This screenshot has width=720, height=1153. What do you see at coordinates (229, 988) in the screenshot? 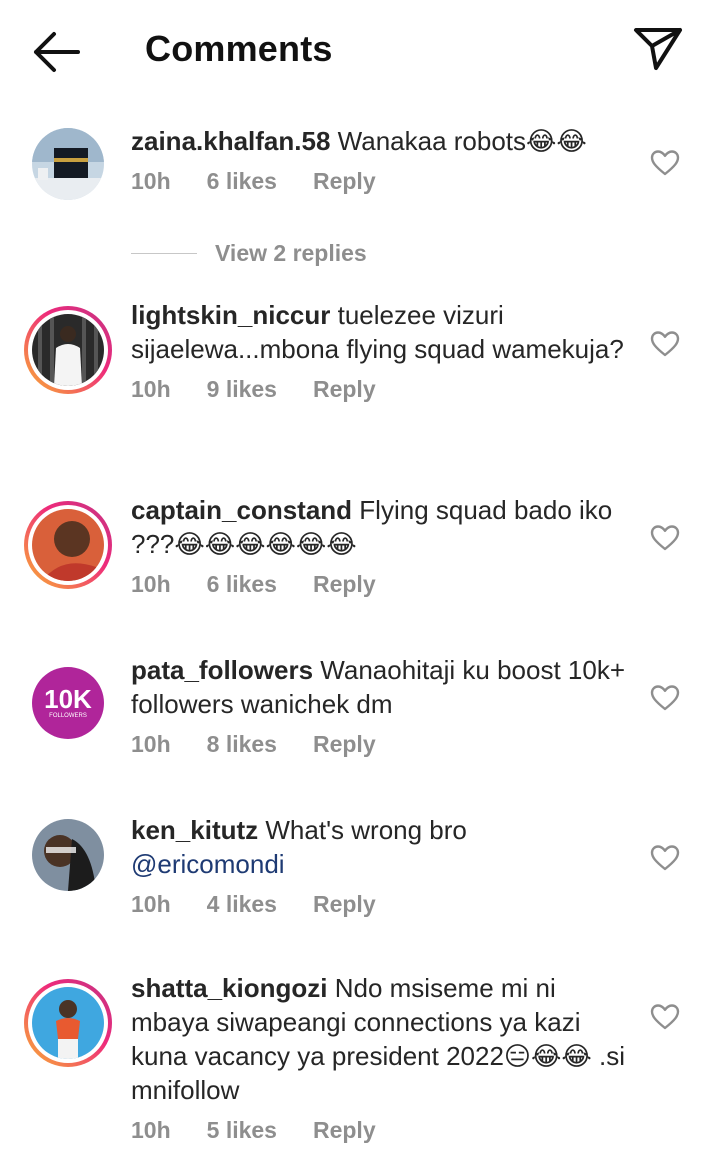
I see `comment-username: shatta_kiongozi` at bounding box center [229, 988].